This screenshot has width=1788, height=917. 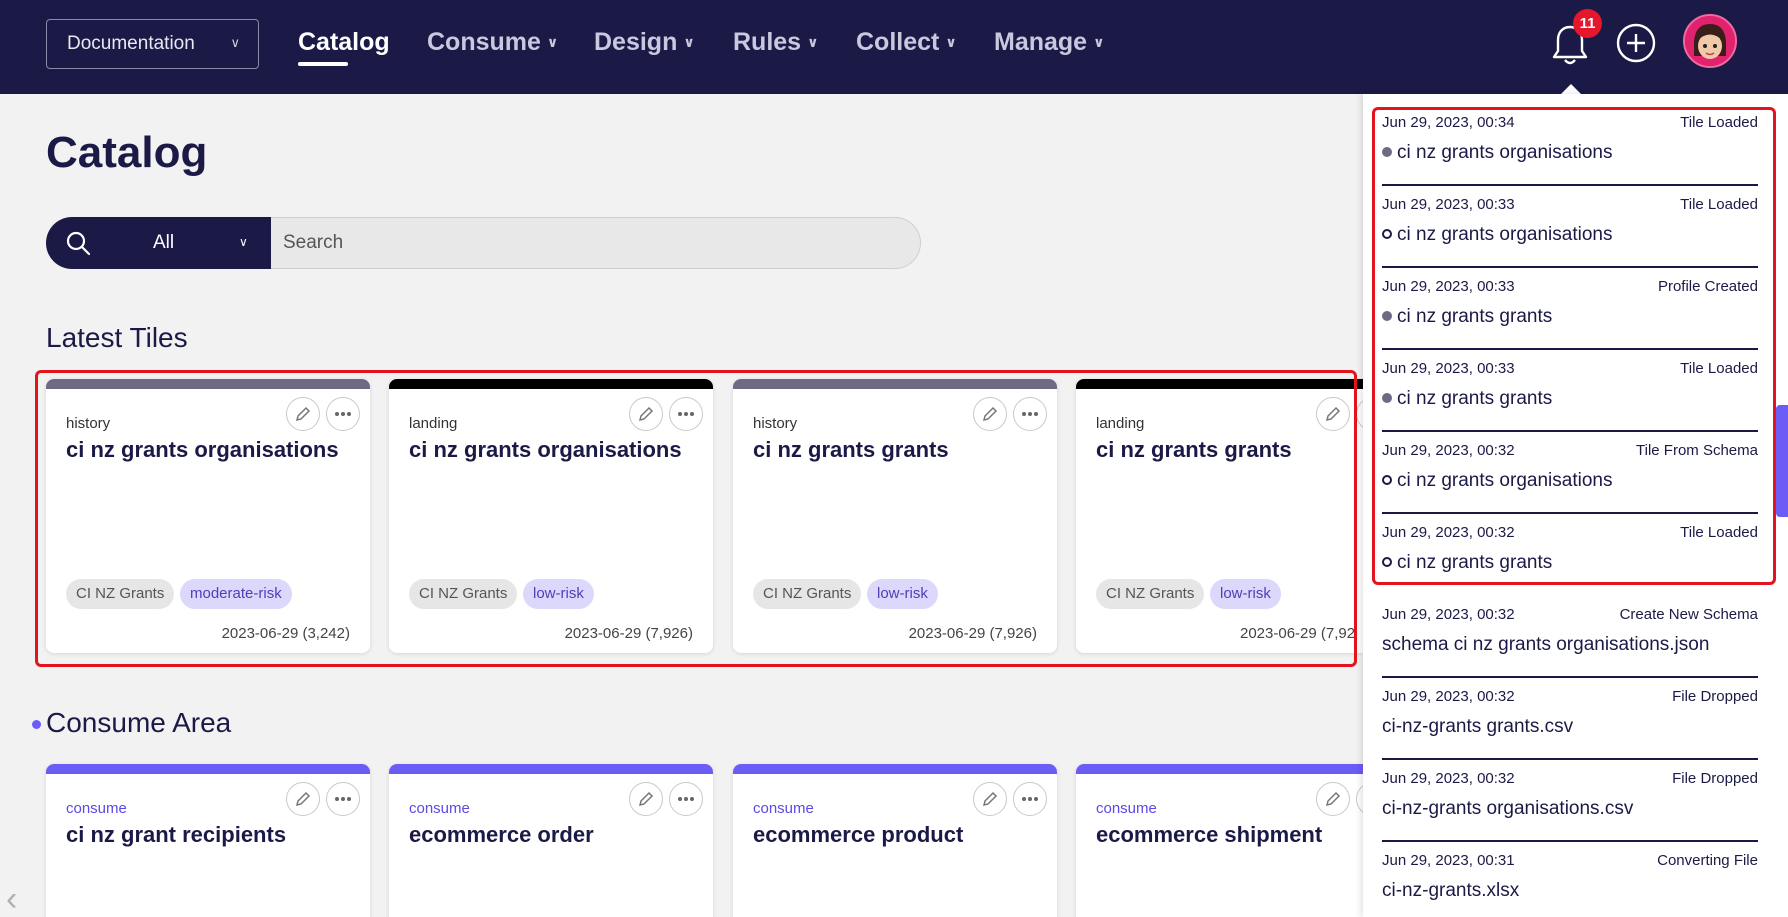 I want to click on user-avatar, so click(x=1710, y=41).